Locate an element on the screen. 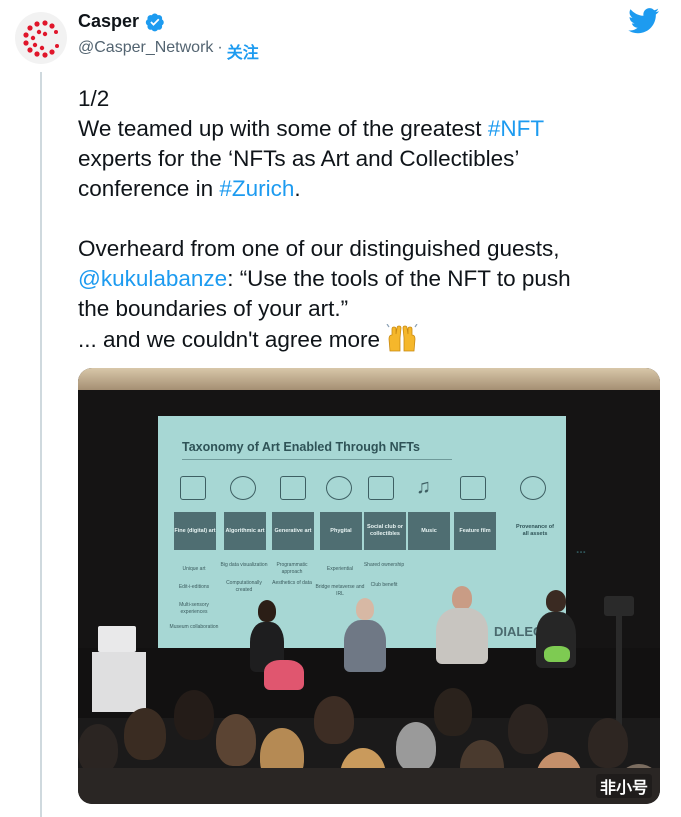 This screenshot has height=817, width=681. taxonomy-sub-label: Big data visualization is located at coordinates (244, 565).